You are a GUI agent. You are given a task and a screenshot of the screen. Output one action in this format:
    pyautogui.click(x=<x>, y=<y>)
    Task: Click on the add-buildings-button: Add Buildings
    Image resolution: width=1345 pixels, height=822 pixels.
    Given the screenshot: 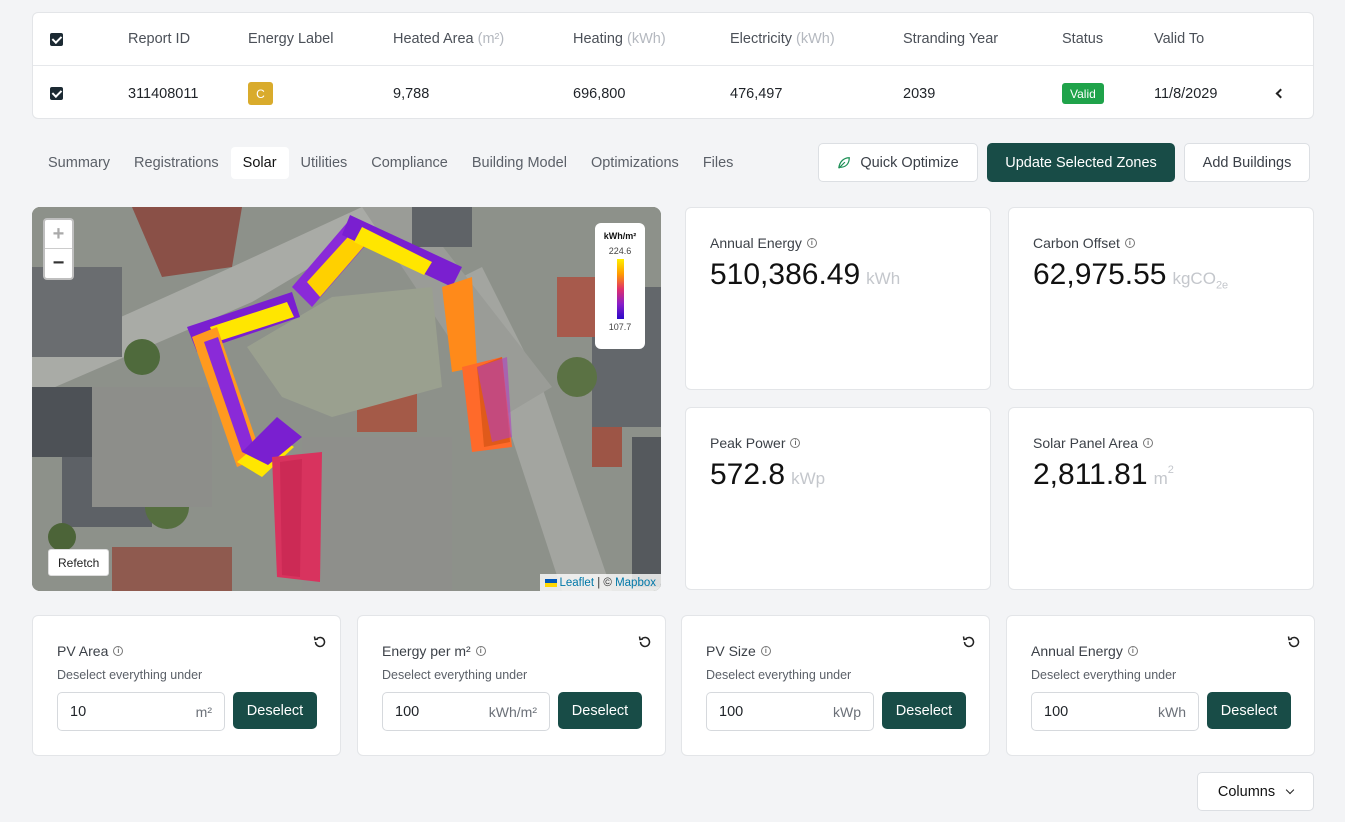 What is the action you would take?
    pyautogui.click(x=1247, y=162)
    